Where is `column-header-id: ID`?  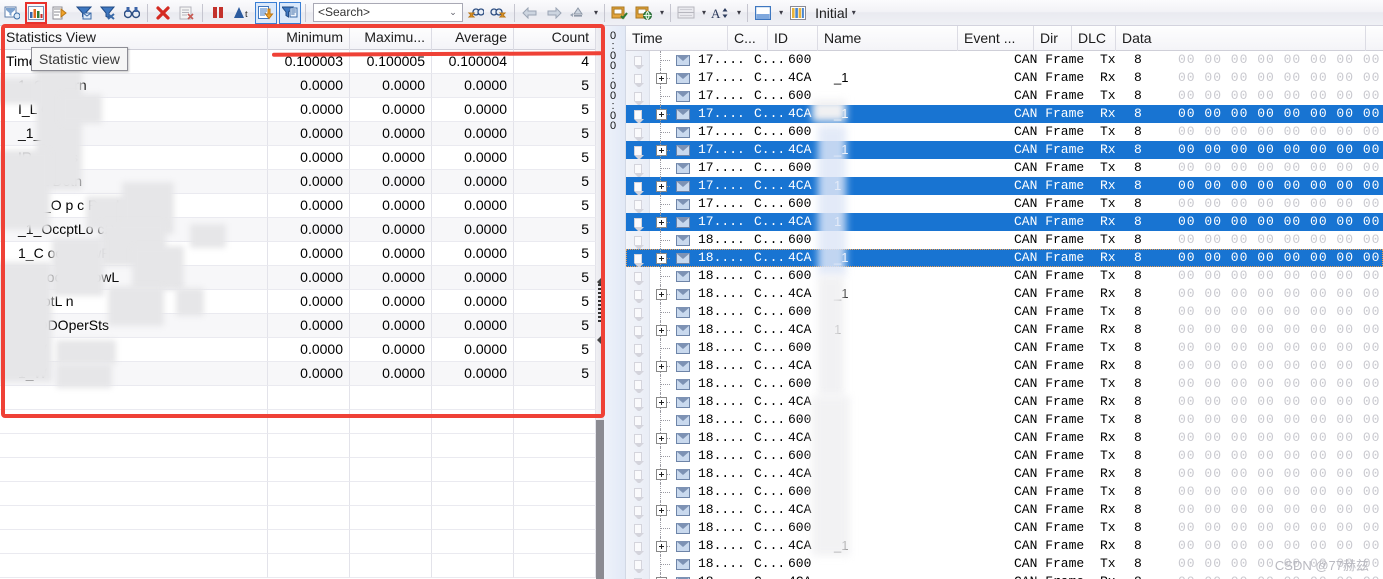
column-header-id: ID is located at coordinates (793, 38).